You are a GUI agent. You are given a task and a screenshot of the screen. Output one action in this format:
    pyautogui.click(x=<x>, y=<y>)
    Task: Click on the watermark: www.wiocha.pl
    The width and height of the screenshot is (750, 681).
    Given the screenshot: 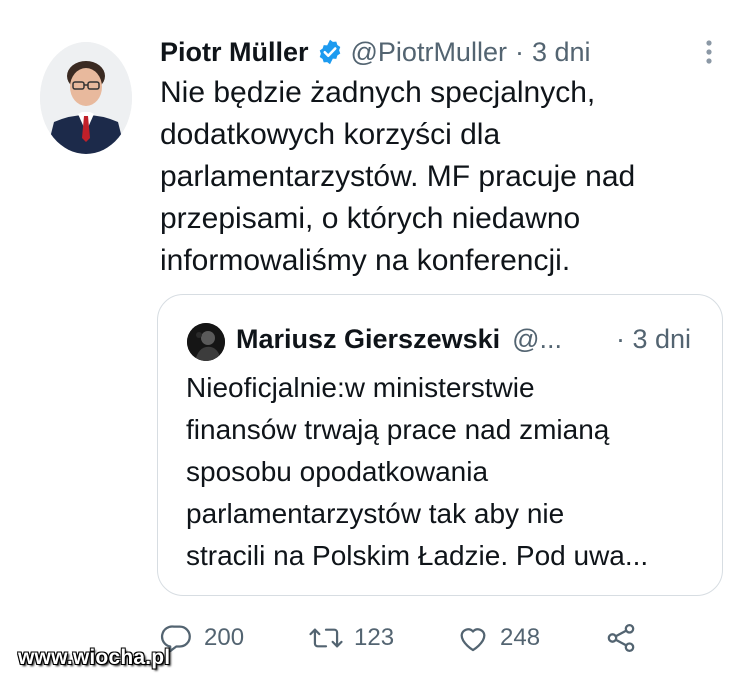 What is the action you would take?
    pyautogui.click(x=94, y=657)
    